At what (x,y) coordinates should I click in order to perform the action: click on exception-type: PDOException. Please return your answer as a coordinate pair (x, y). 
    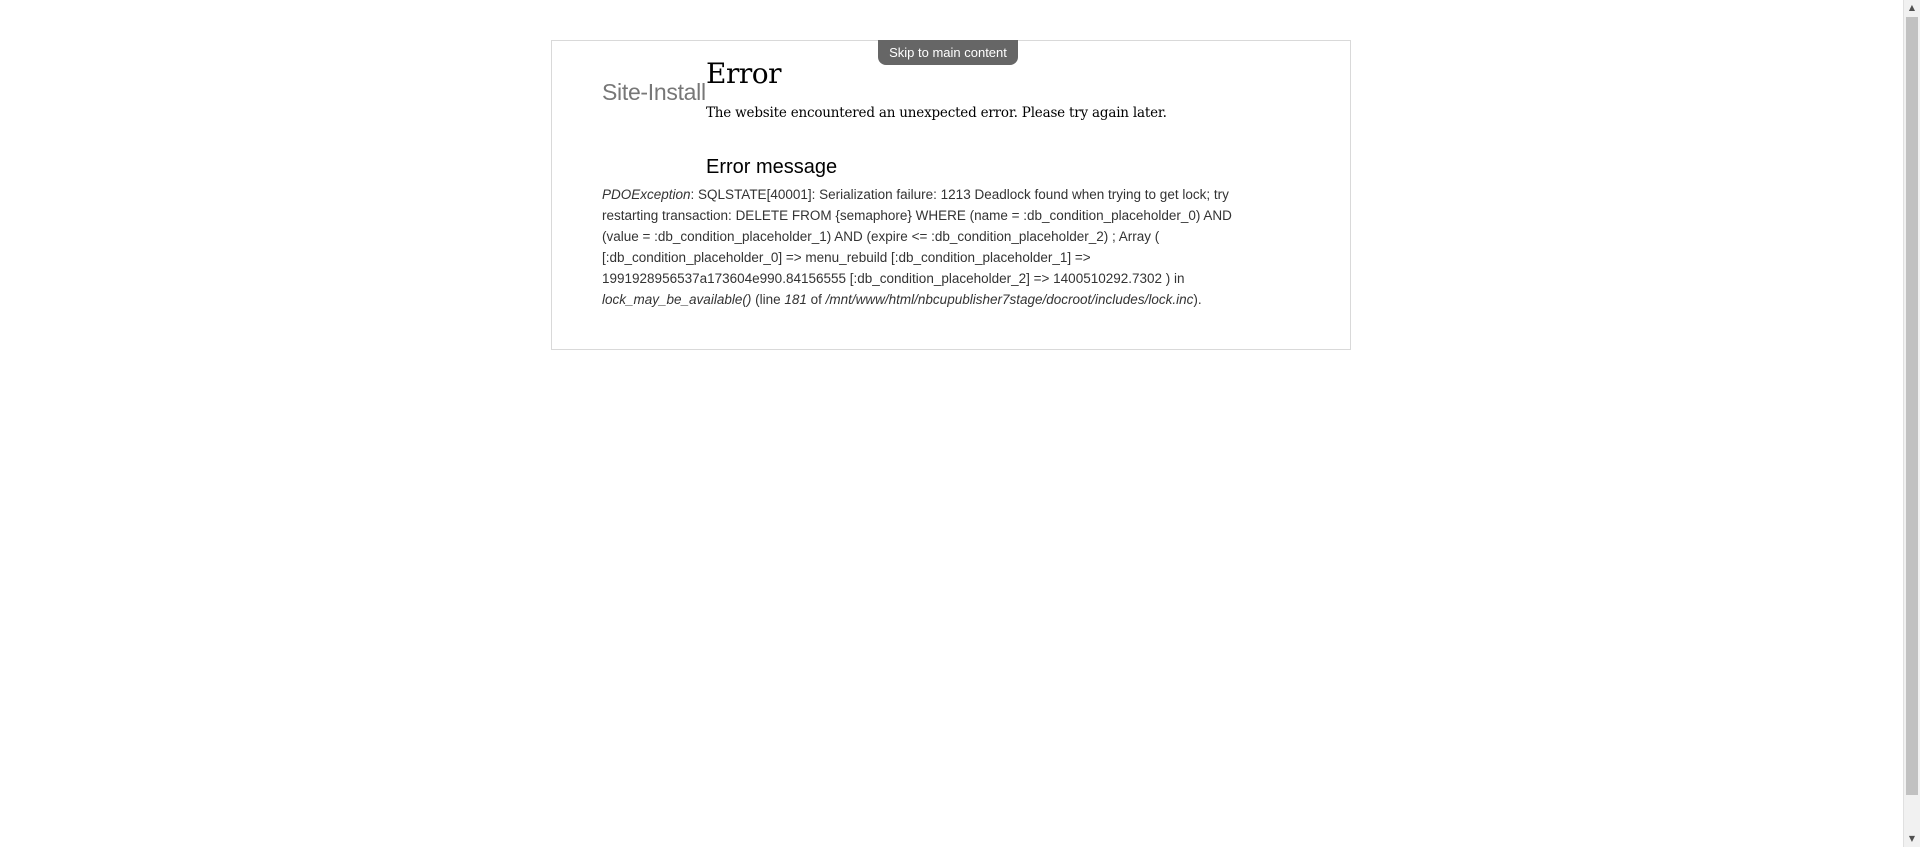
    Looking at the image, I should click on (646, 194).